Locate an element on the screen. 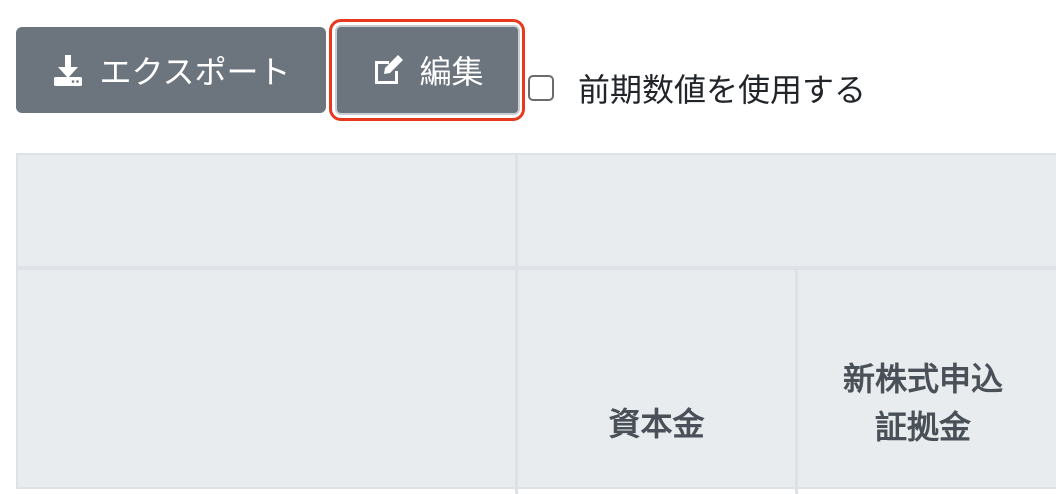 Image resolution: width=1056 pixels, height=494 pixels. column-header-subscription-deposit: 新株式申込 証拠金 is located at coordinates (922, 403).